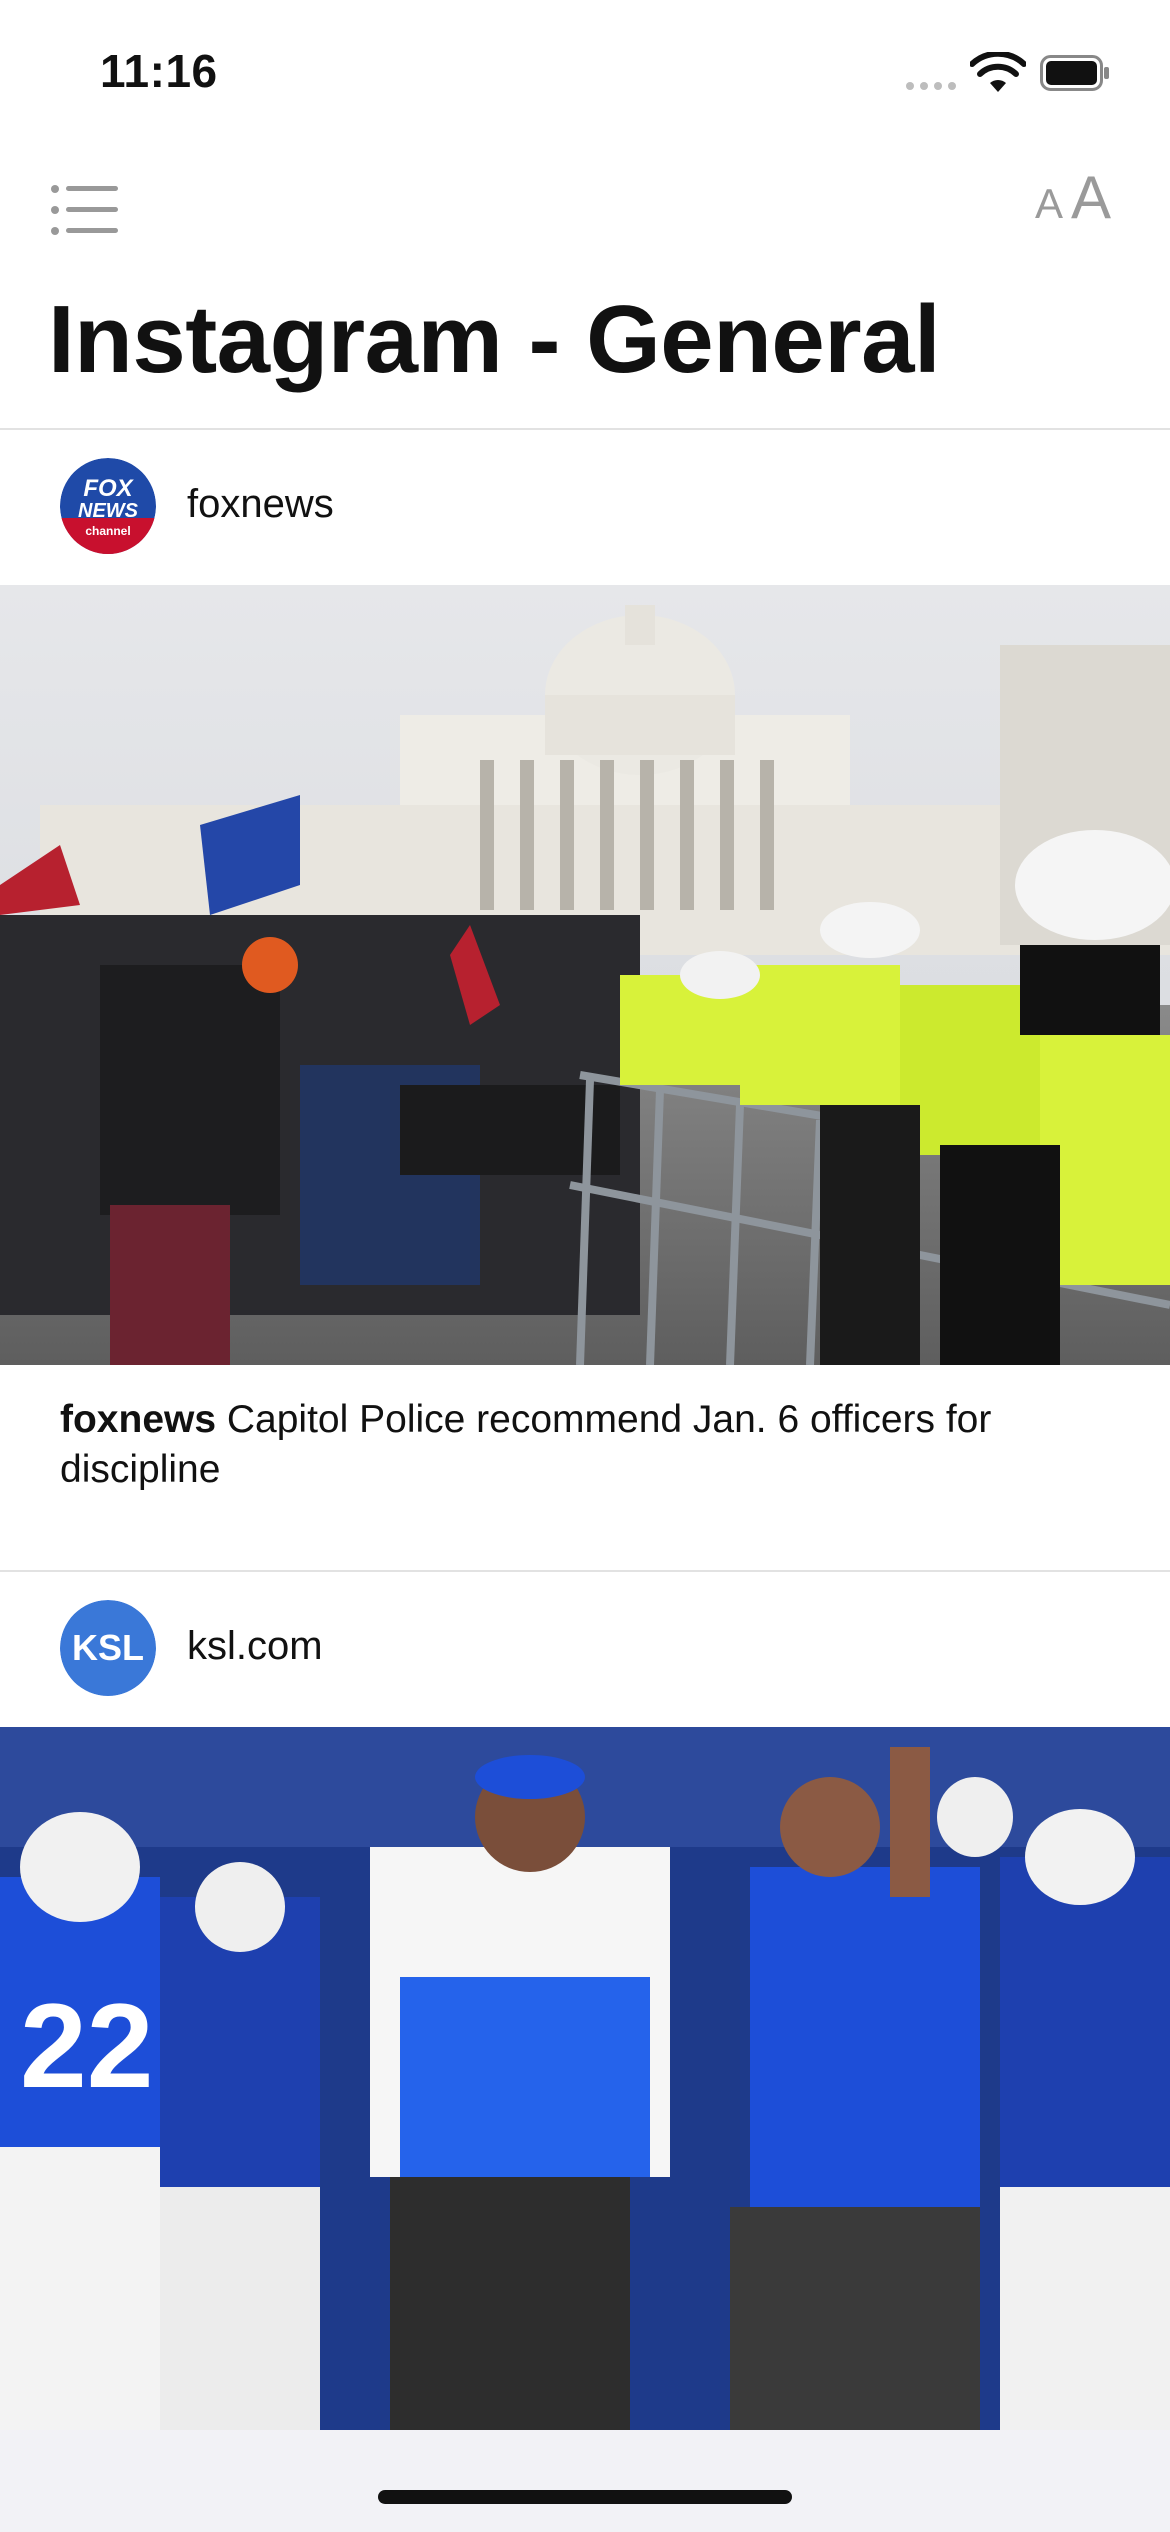  What do you see at coordinates (108, 488) in the screenshot?
I see `svg-text: FOX` at bounding box center [108, 488].